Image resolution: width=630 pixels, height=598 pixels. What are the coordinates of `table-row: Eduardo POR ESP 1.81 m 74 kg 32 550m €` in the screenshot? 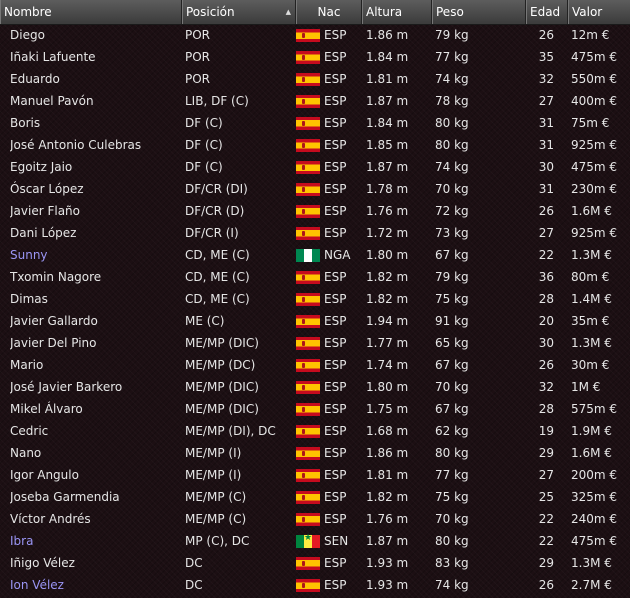 It's located at (315, 79).